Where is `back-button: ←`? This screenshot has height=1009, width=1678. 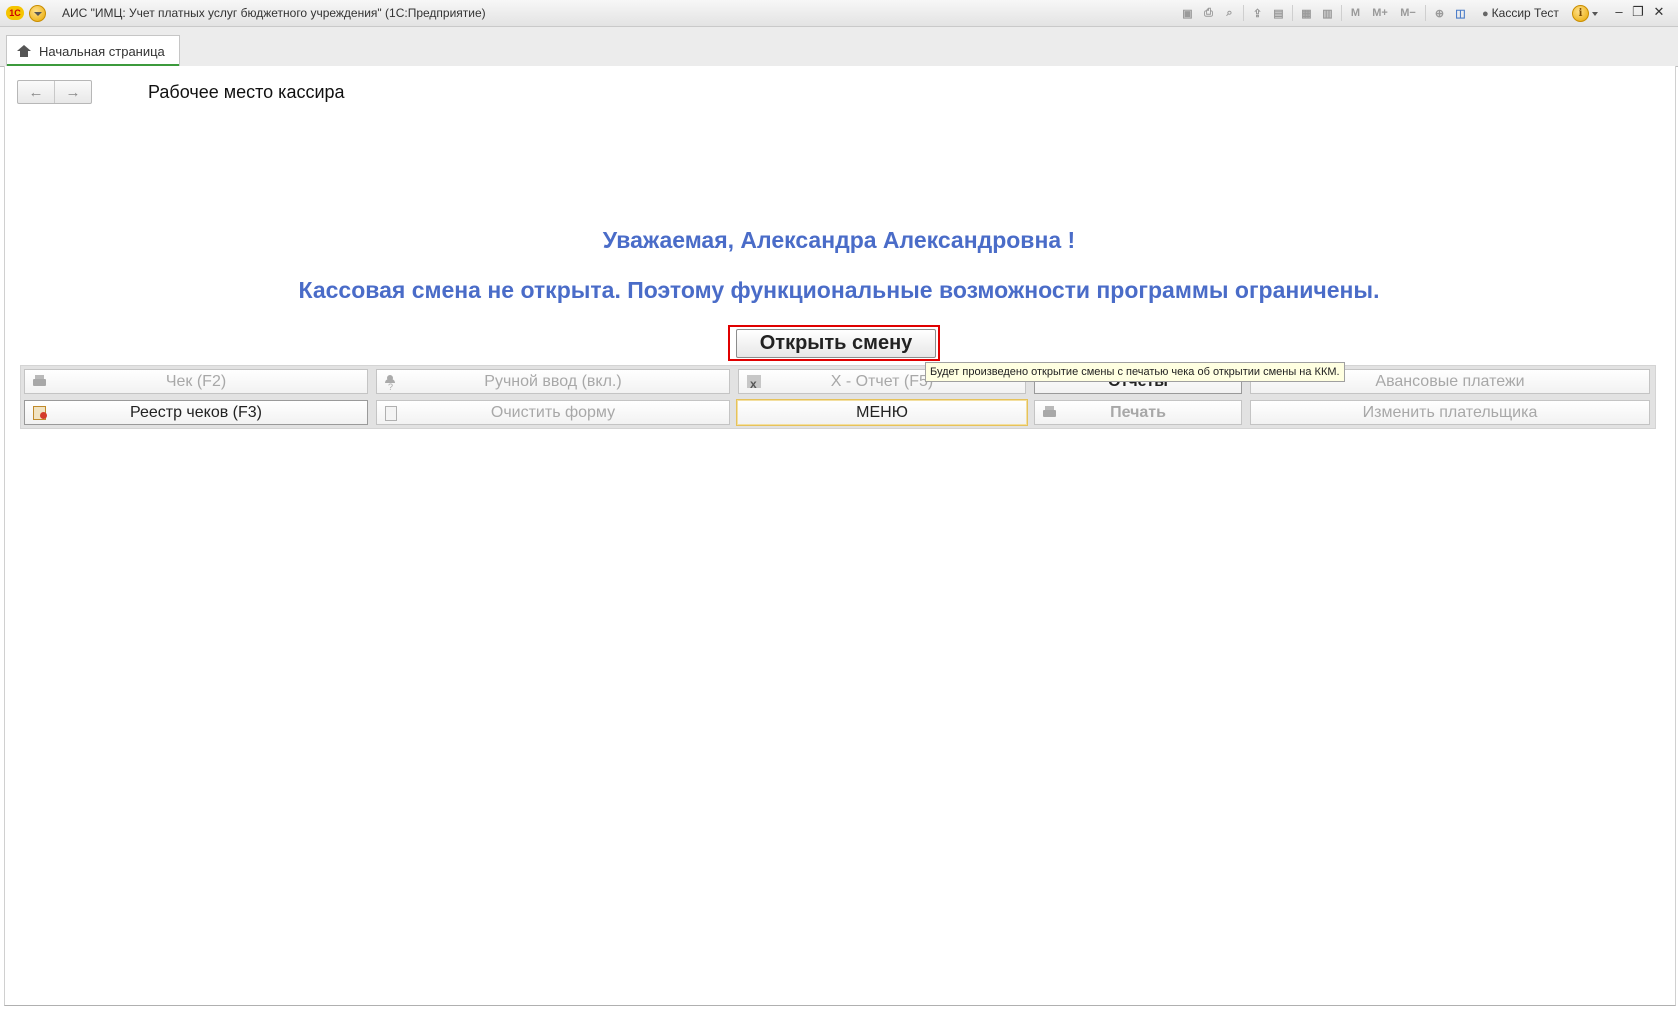
back-button: ← is located at coordinates (36, 92).